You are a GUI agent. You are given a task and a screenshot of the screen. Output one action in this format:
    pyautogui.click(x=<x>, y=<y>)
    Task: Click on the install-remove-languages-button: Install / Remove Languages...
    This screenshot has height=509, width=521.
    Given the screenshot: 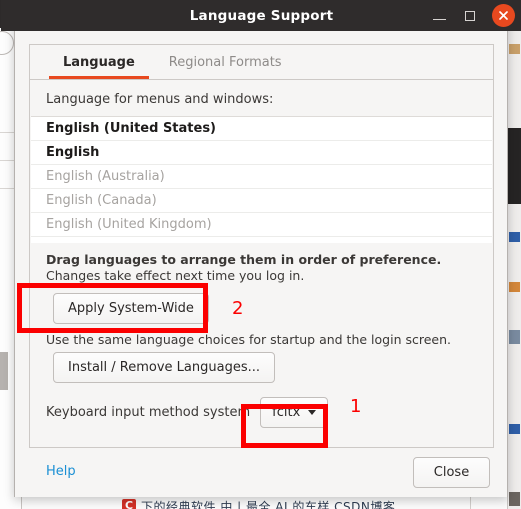 What is the action you would take?
    pyautogui.click(x=164, y=367)
    